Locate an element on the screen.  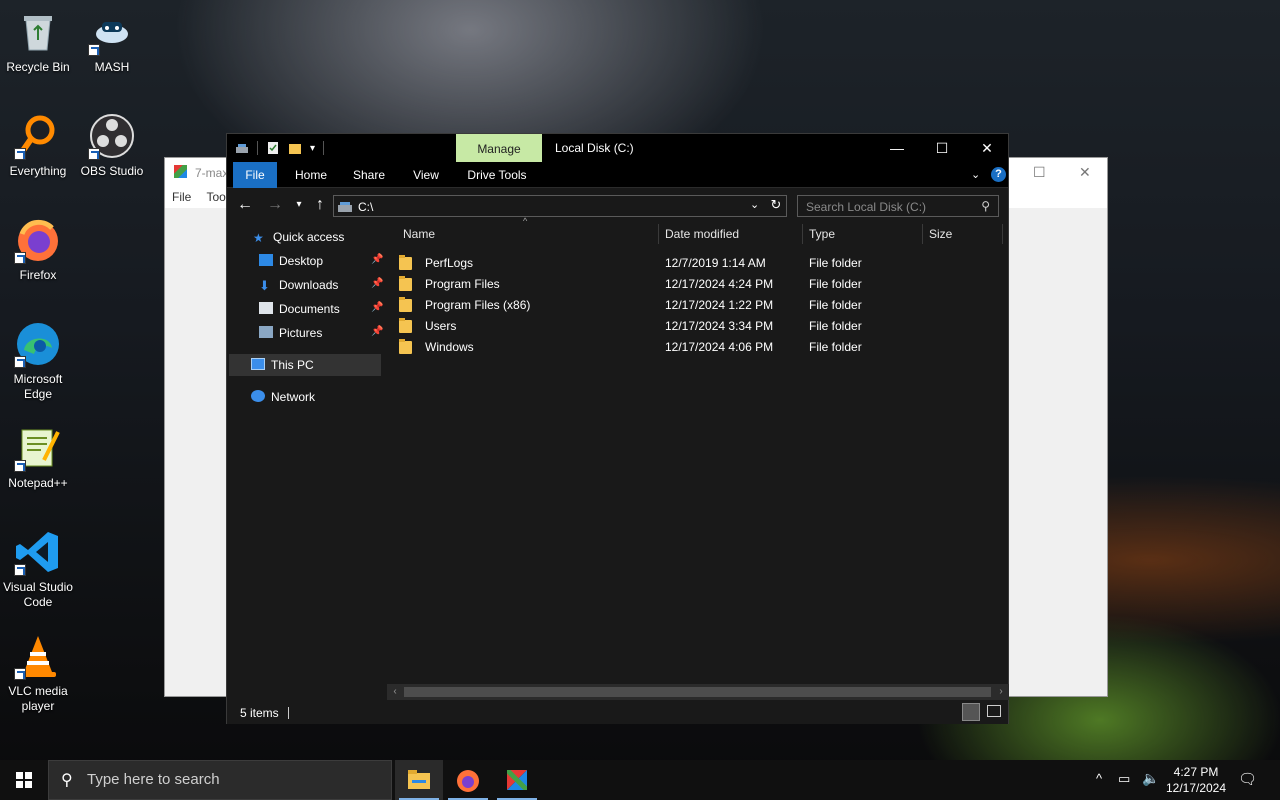
show-hidden-icons-icon: ^ is located at coordinates (1099, 785).